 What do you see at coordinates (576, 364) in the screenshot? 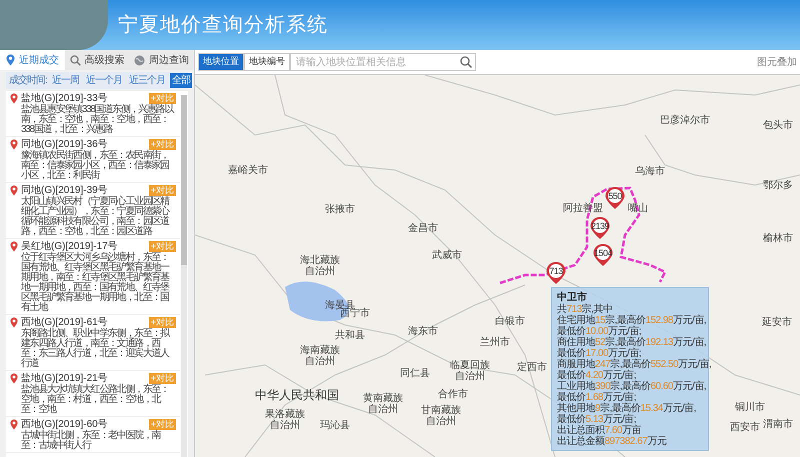
I see `popup-text: 商服用地` at bounding box center [576, 364].